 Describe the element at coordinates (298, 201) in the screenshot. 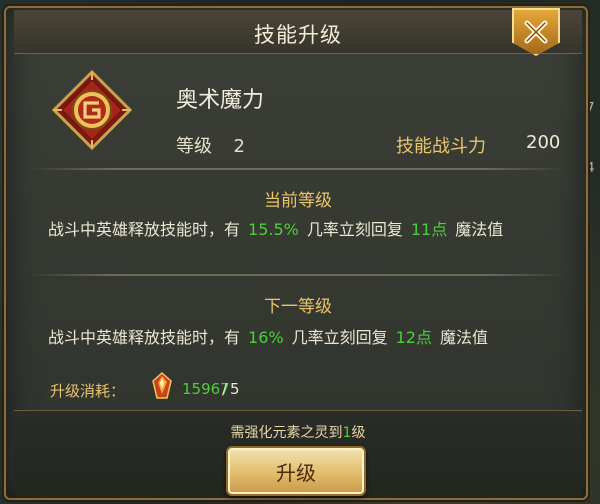

I see `current-level-title: 当前等级` at that location.